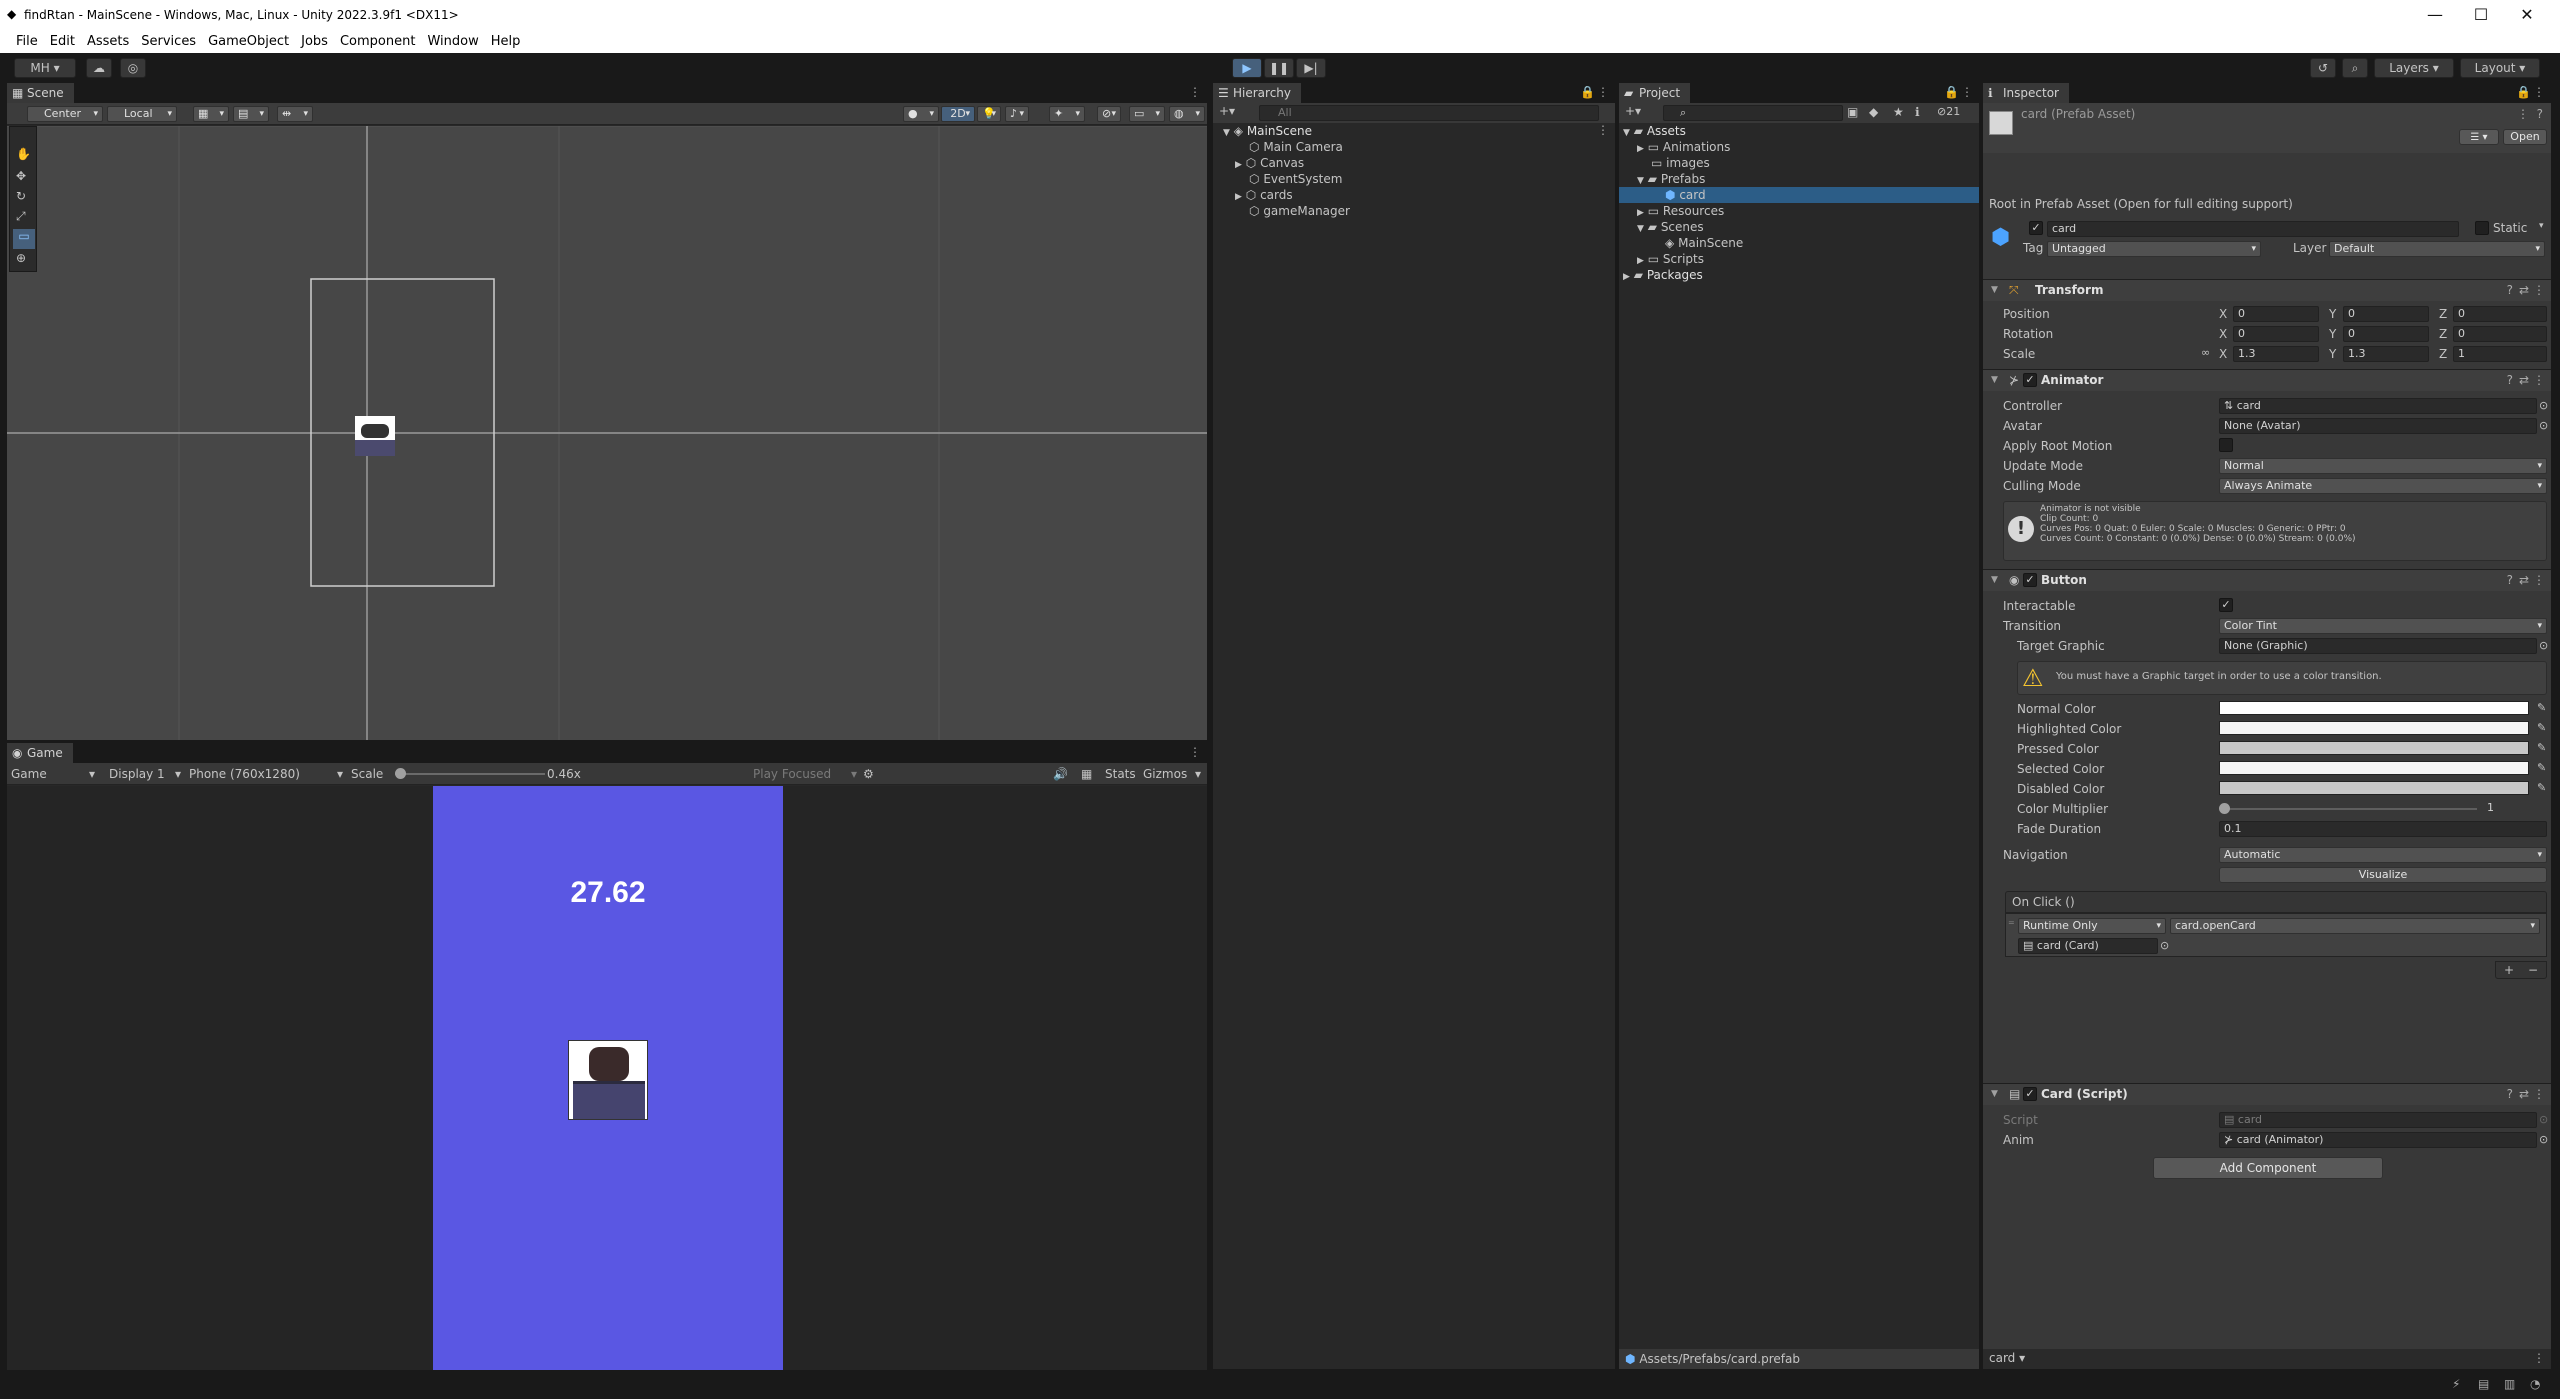 This screenshot has width=2560, height=1399. What do you see at coordinates (1852, 112) in the screenshot?
I see `search-by-type-icon: ▣` at bounding box center [1852, 112].